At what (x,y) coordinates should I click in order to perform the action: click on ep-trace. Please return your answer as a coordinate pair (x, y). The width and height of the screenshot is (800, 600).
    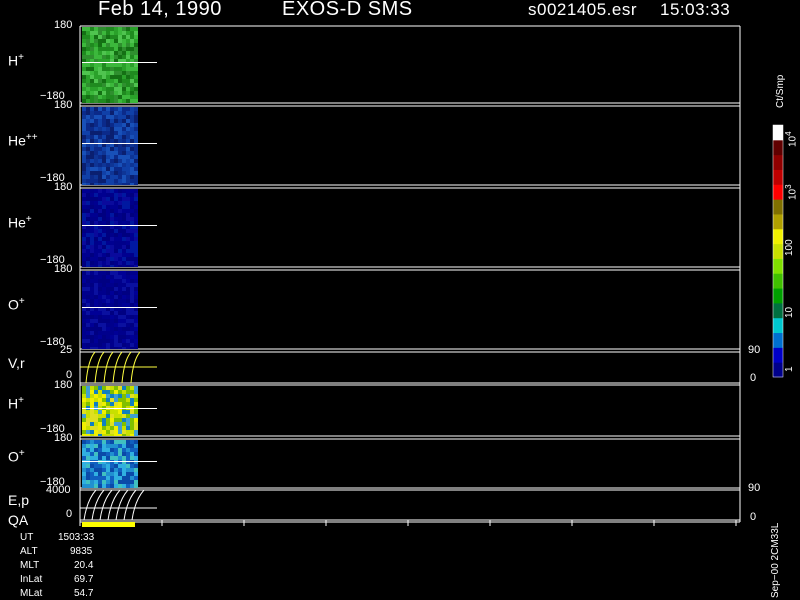
    Looking at the image, I should click on (98, 505).